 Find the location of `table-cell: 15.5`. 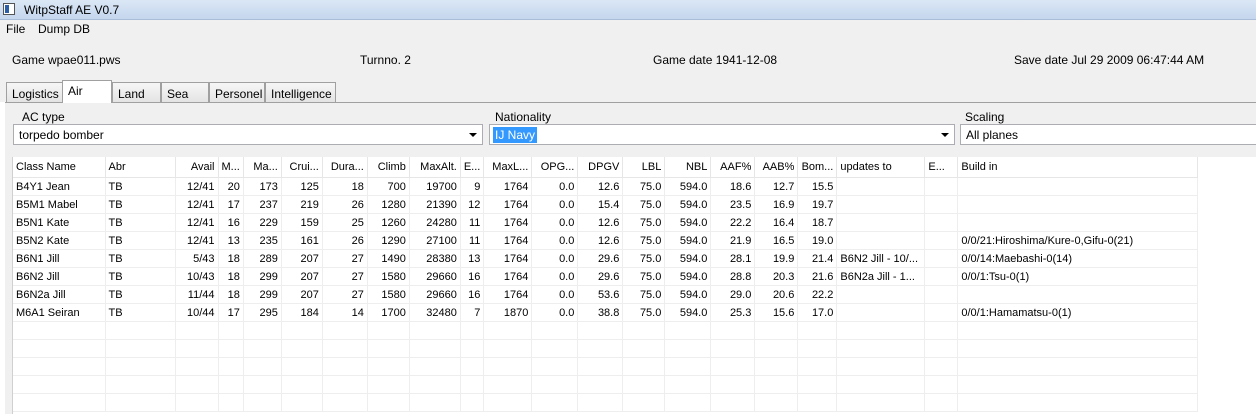

table-cell: 15.5 is located at coordinates (817, 186).